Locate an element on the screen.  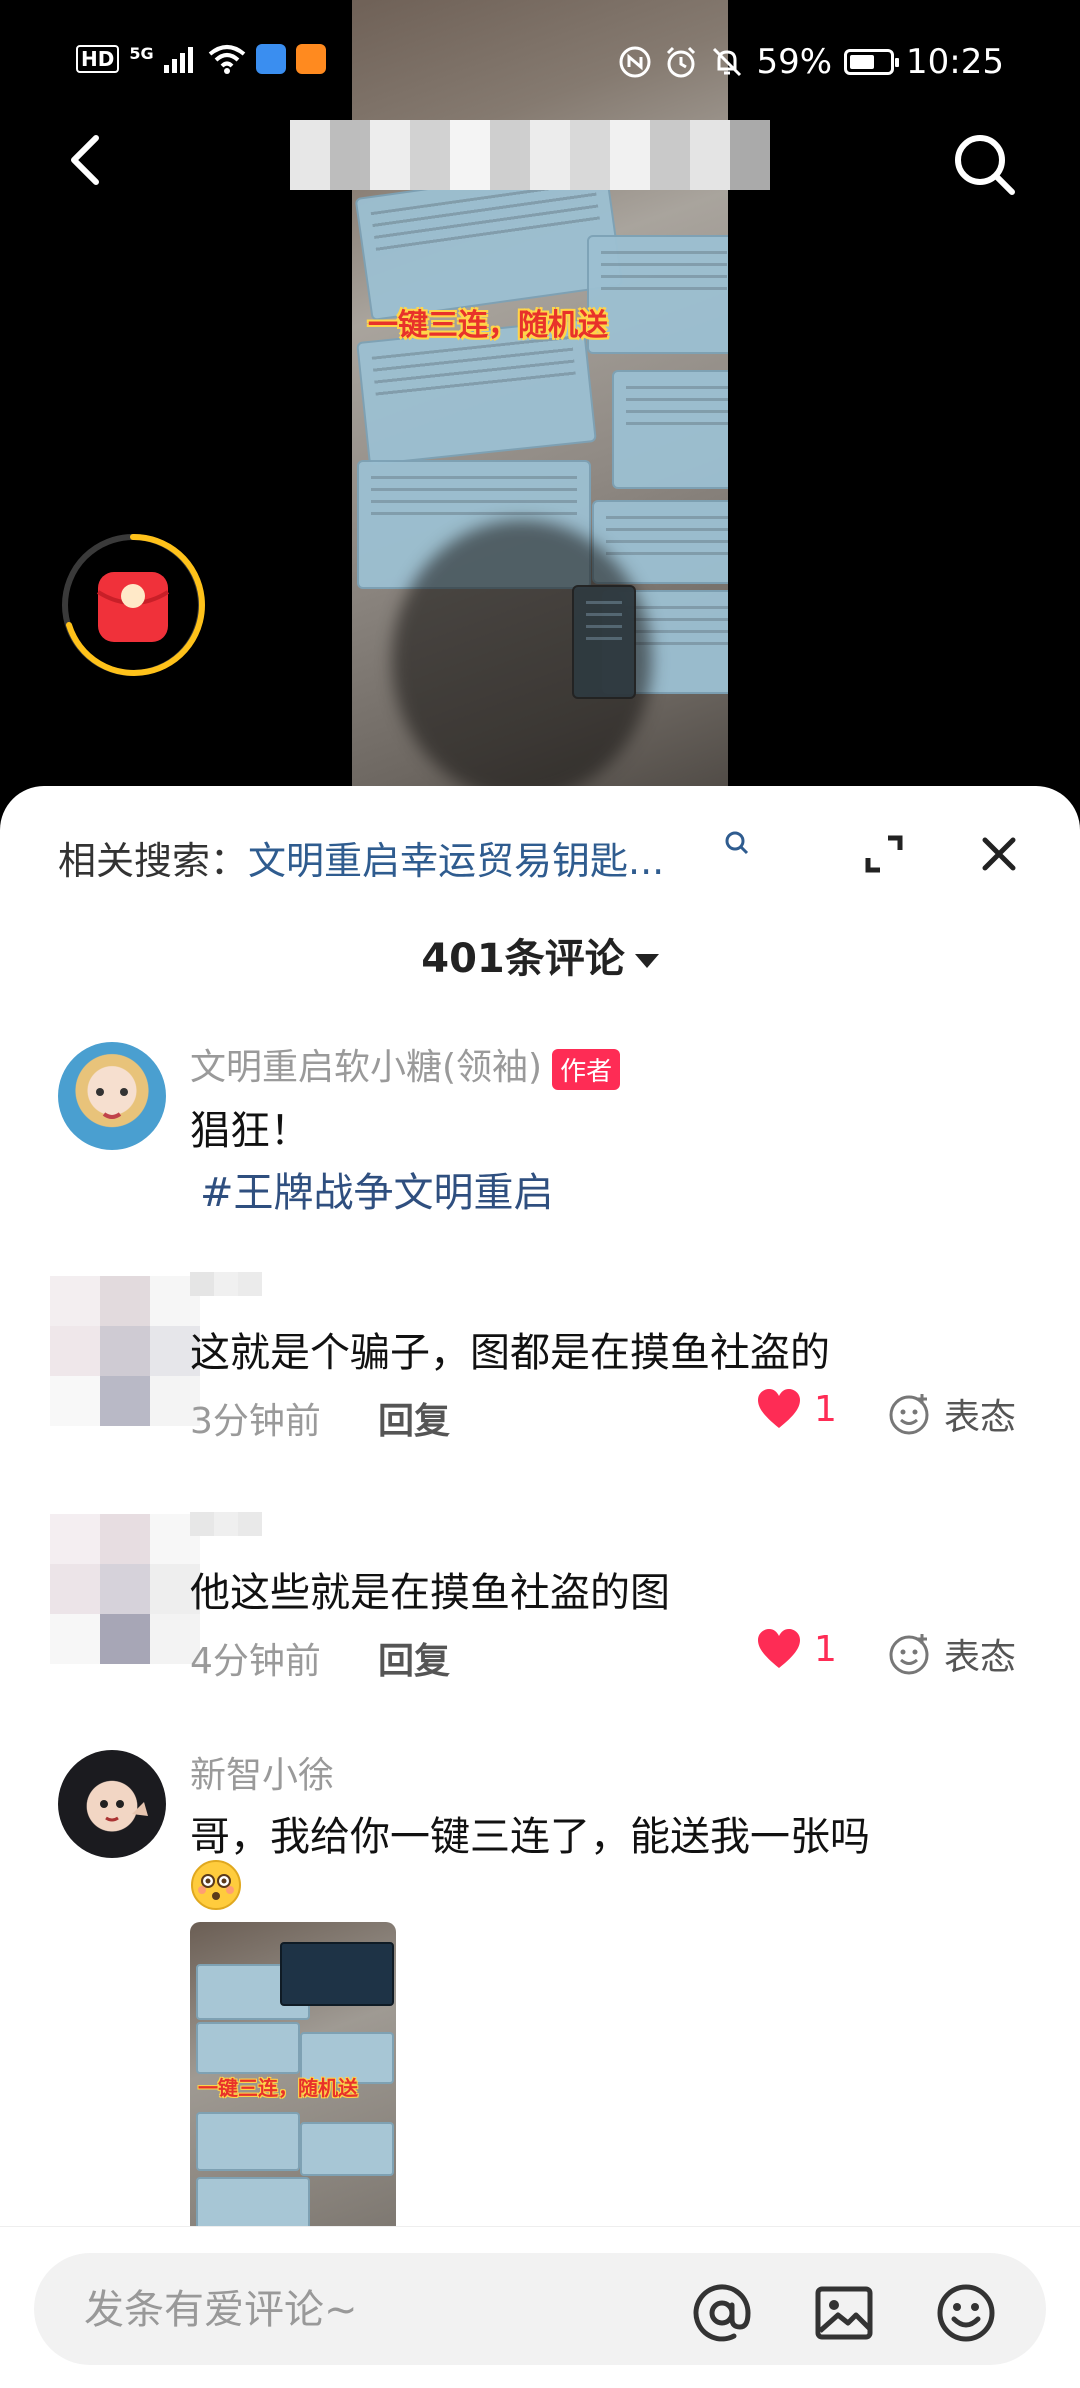
red-packet-icon is located at coordinates (133, 604).